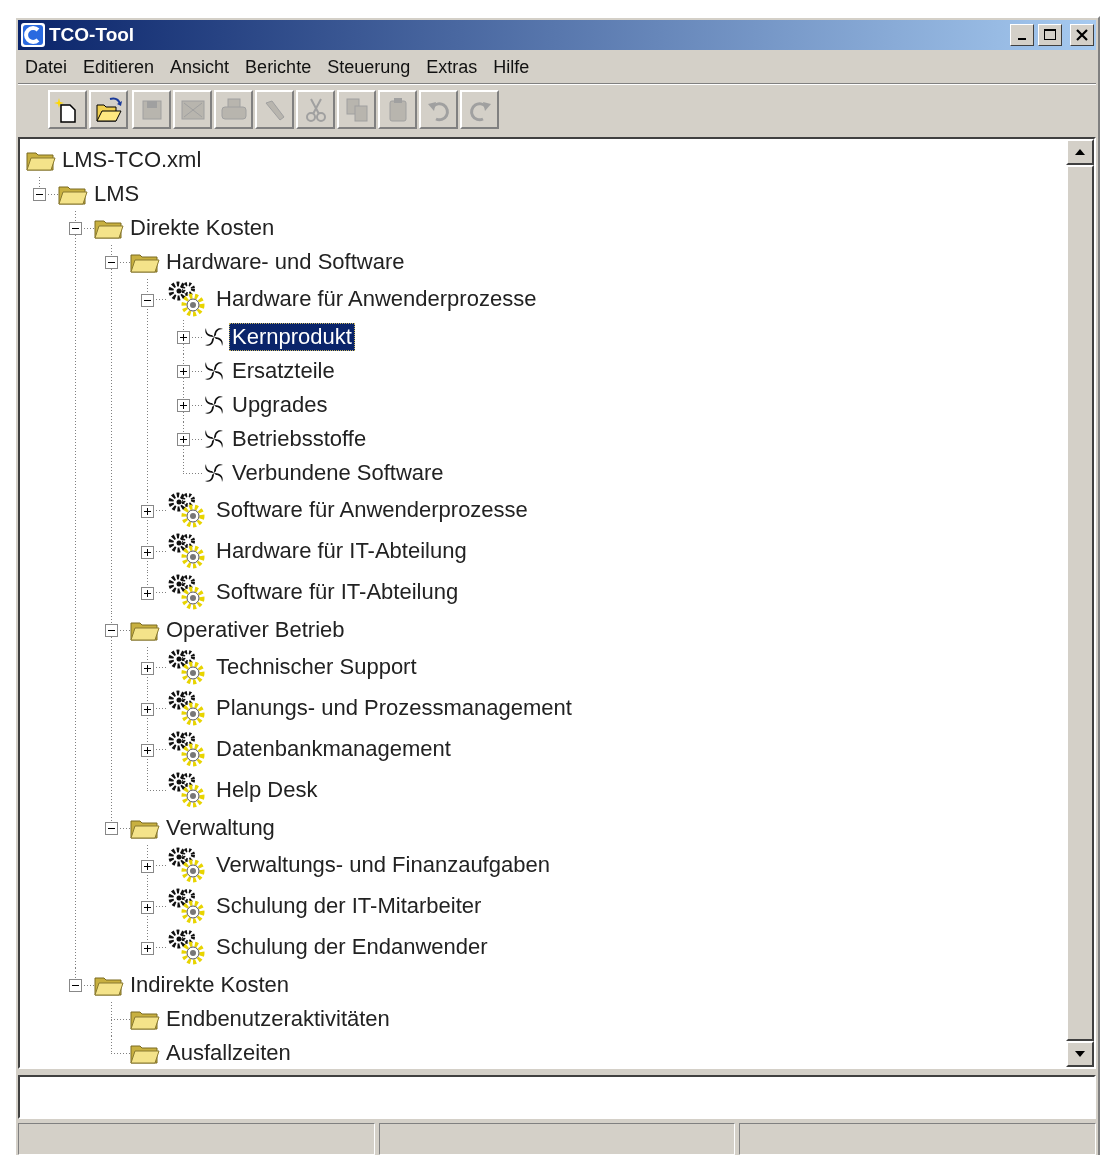 The width and height of the screenshot is (1102, 1155). I want to click on tree-item: Kernprodukt, so click(292, 337).